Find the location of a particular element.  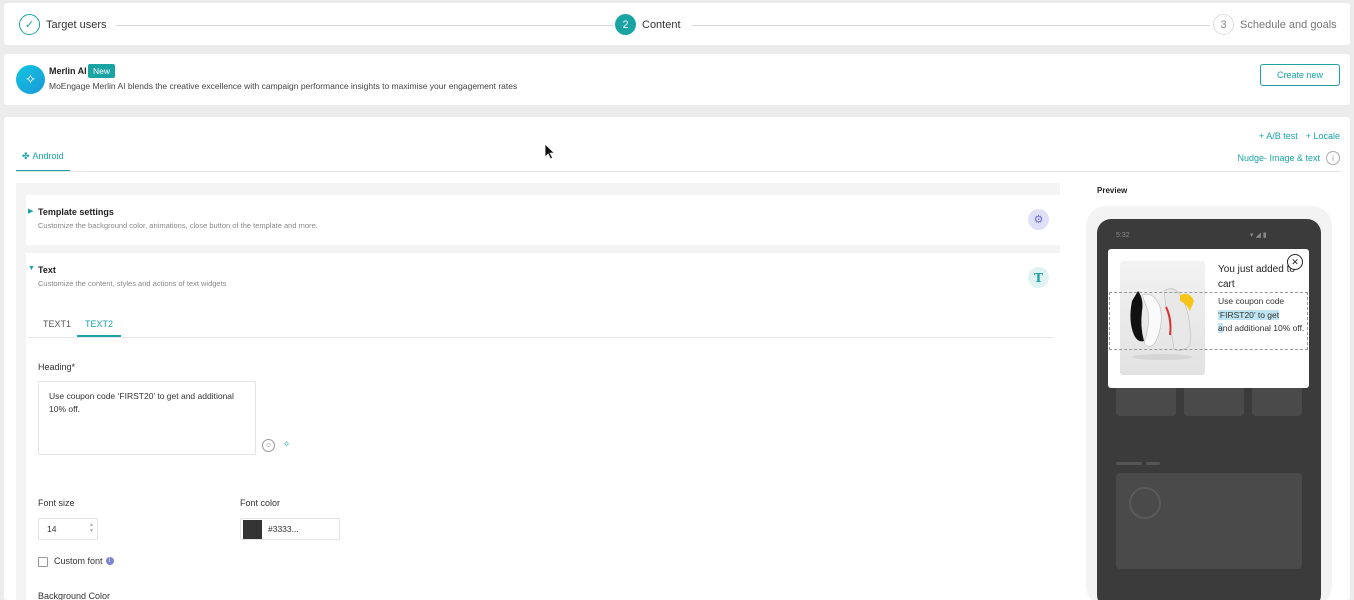

heading-label: Heading* is located at coordinates (57, 367).